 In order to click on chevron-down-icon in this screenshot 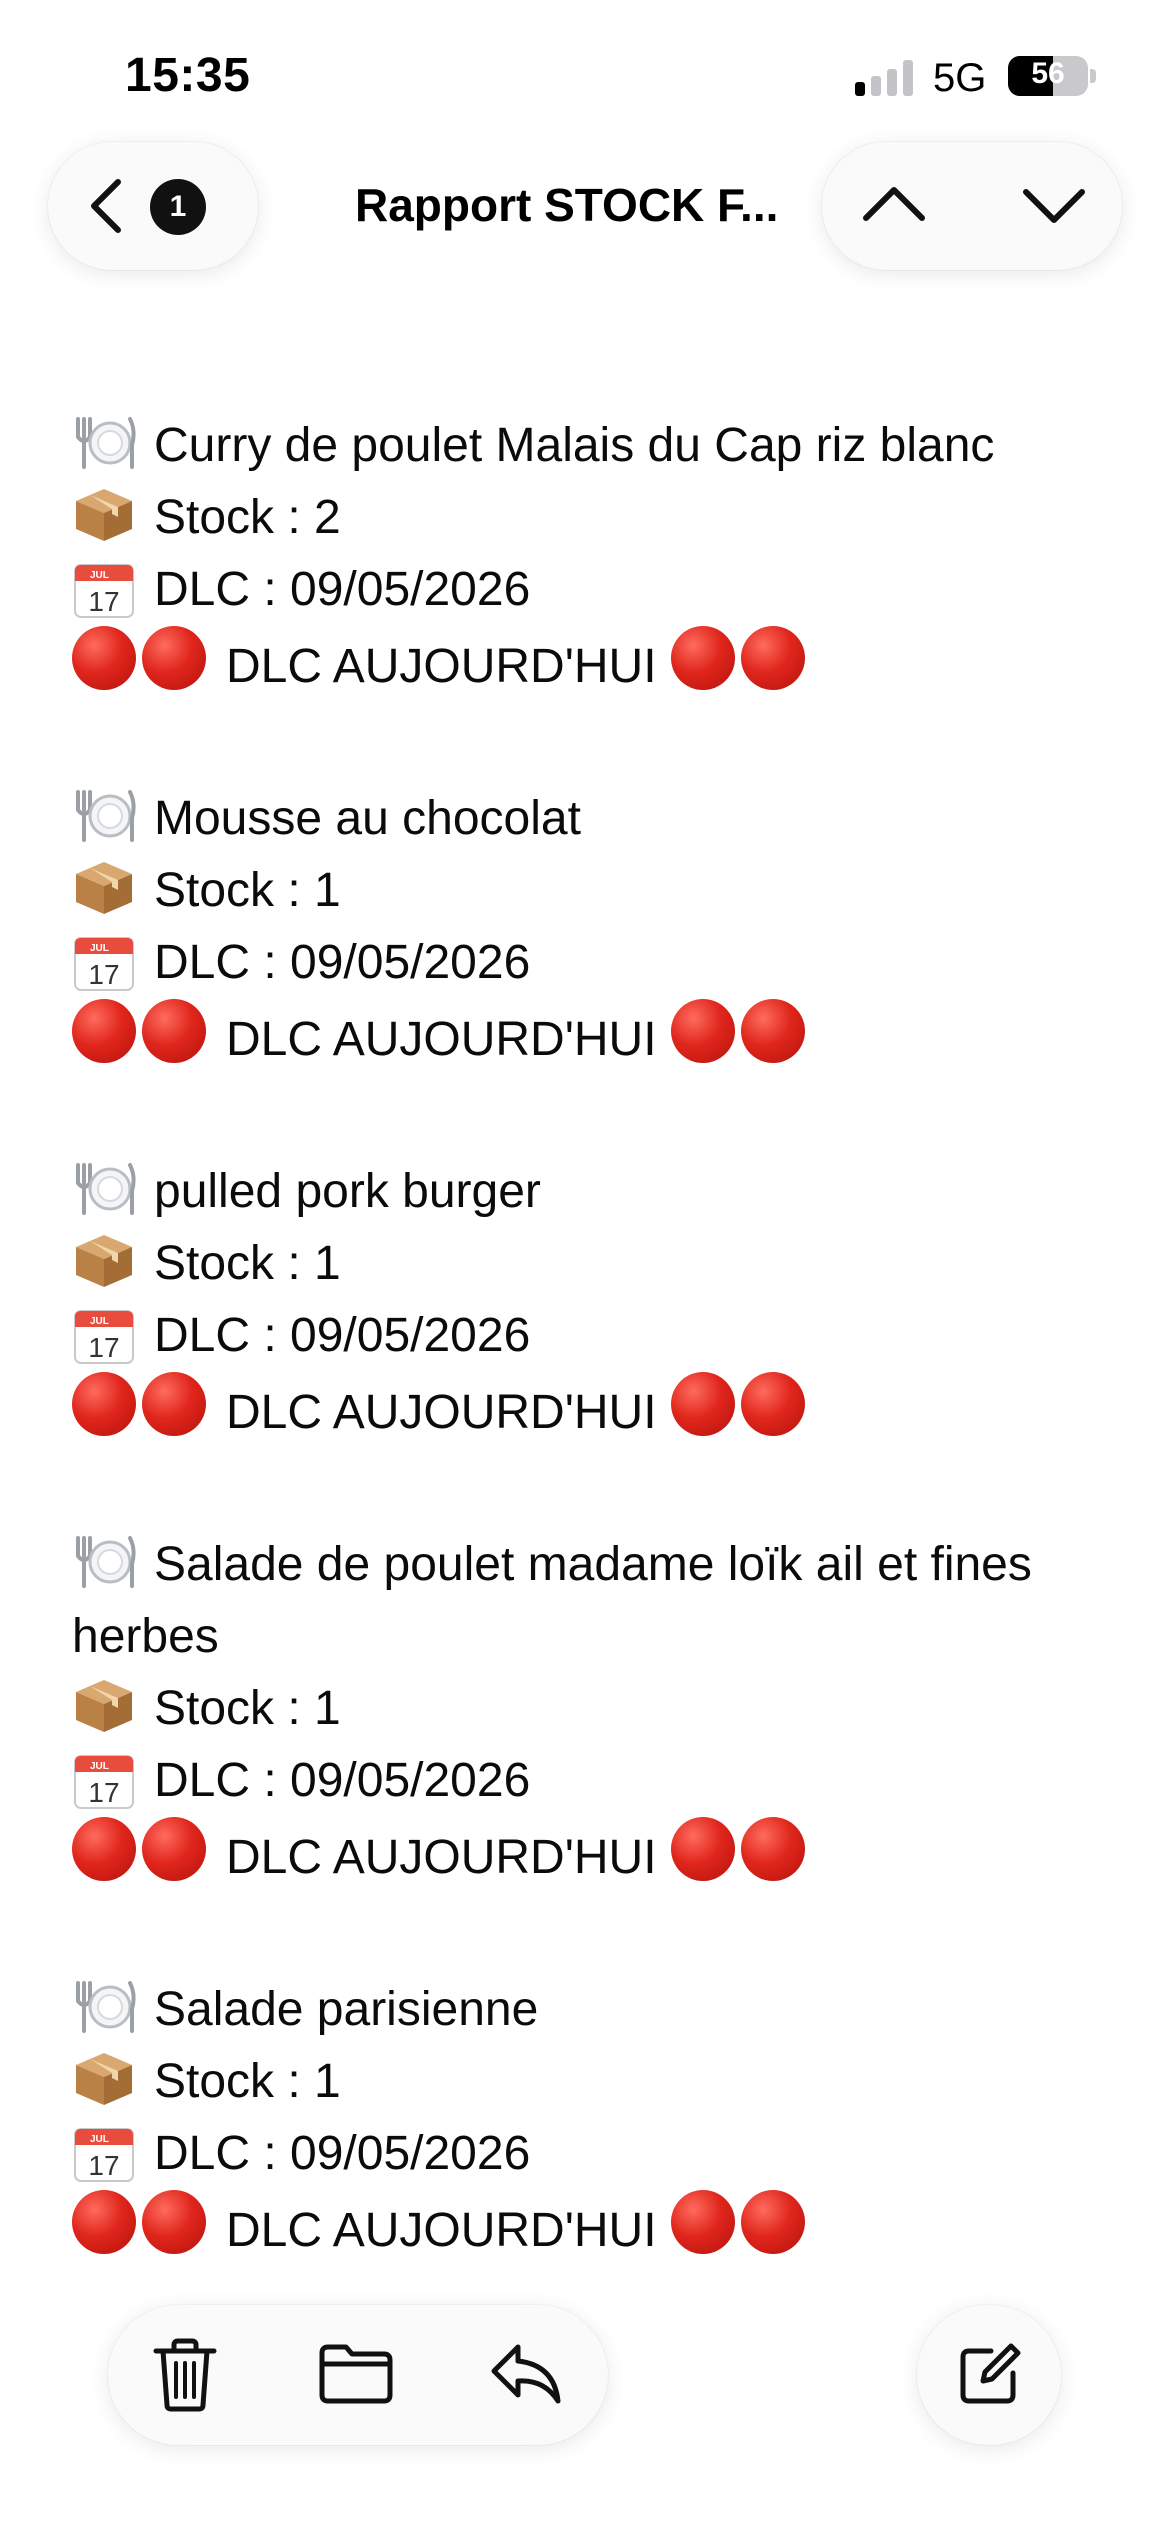, I will do `click(1054, 205)`.